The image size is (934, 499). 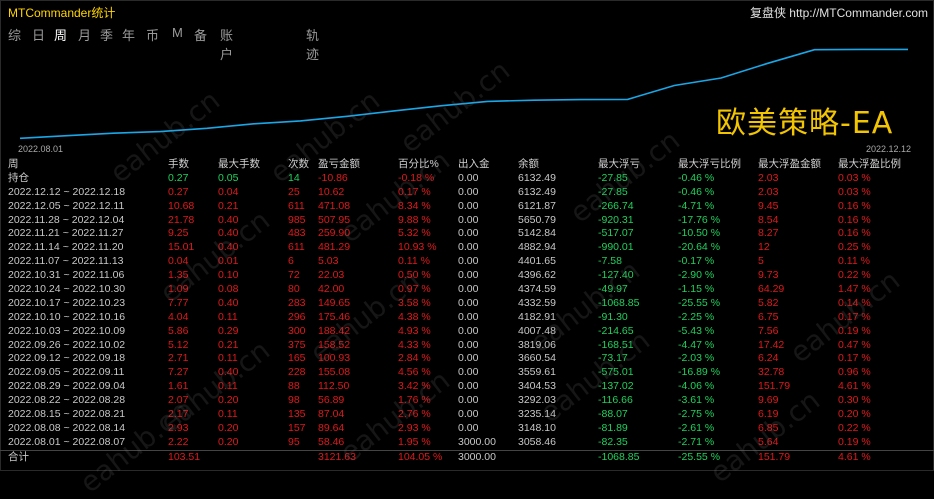 I want to click on cell-盈亏金额: 5.03, so click(x=328, y=261).